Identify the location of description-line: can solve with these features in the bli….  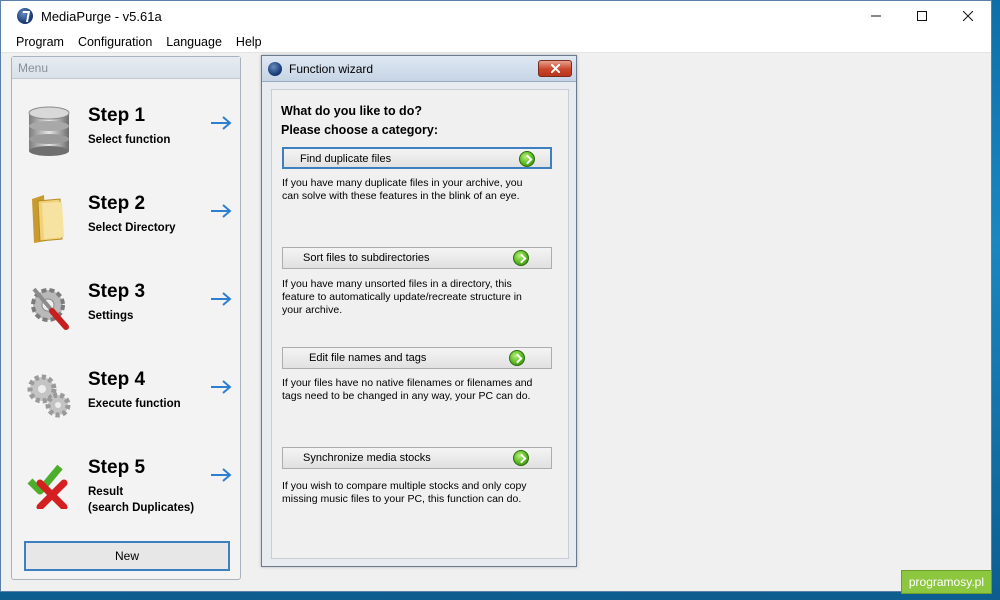
(401, 196).